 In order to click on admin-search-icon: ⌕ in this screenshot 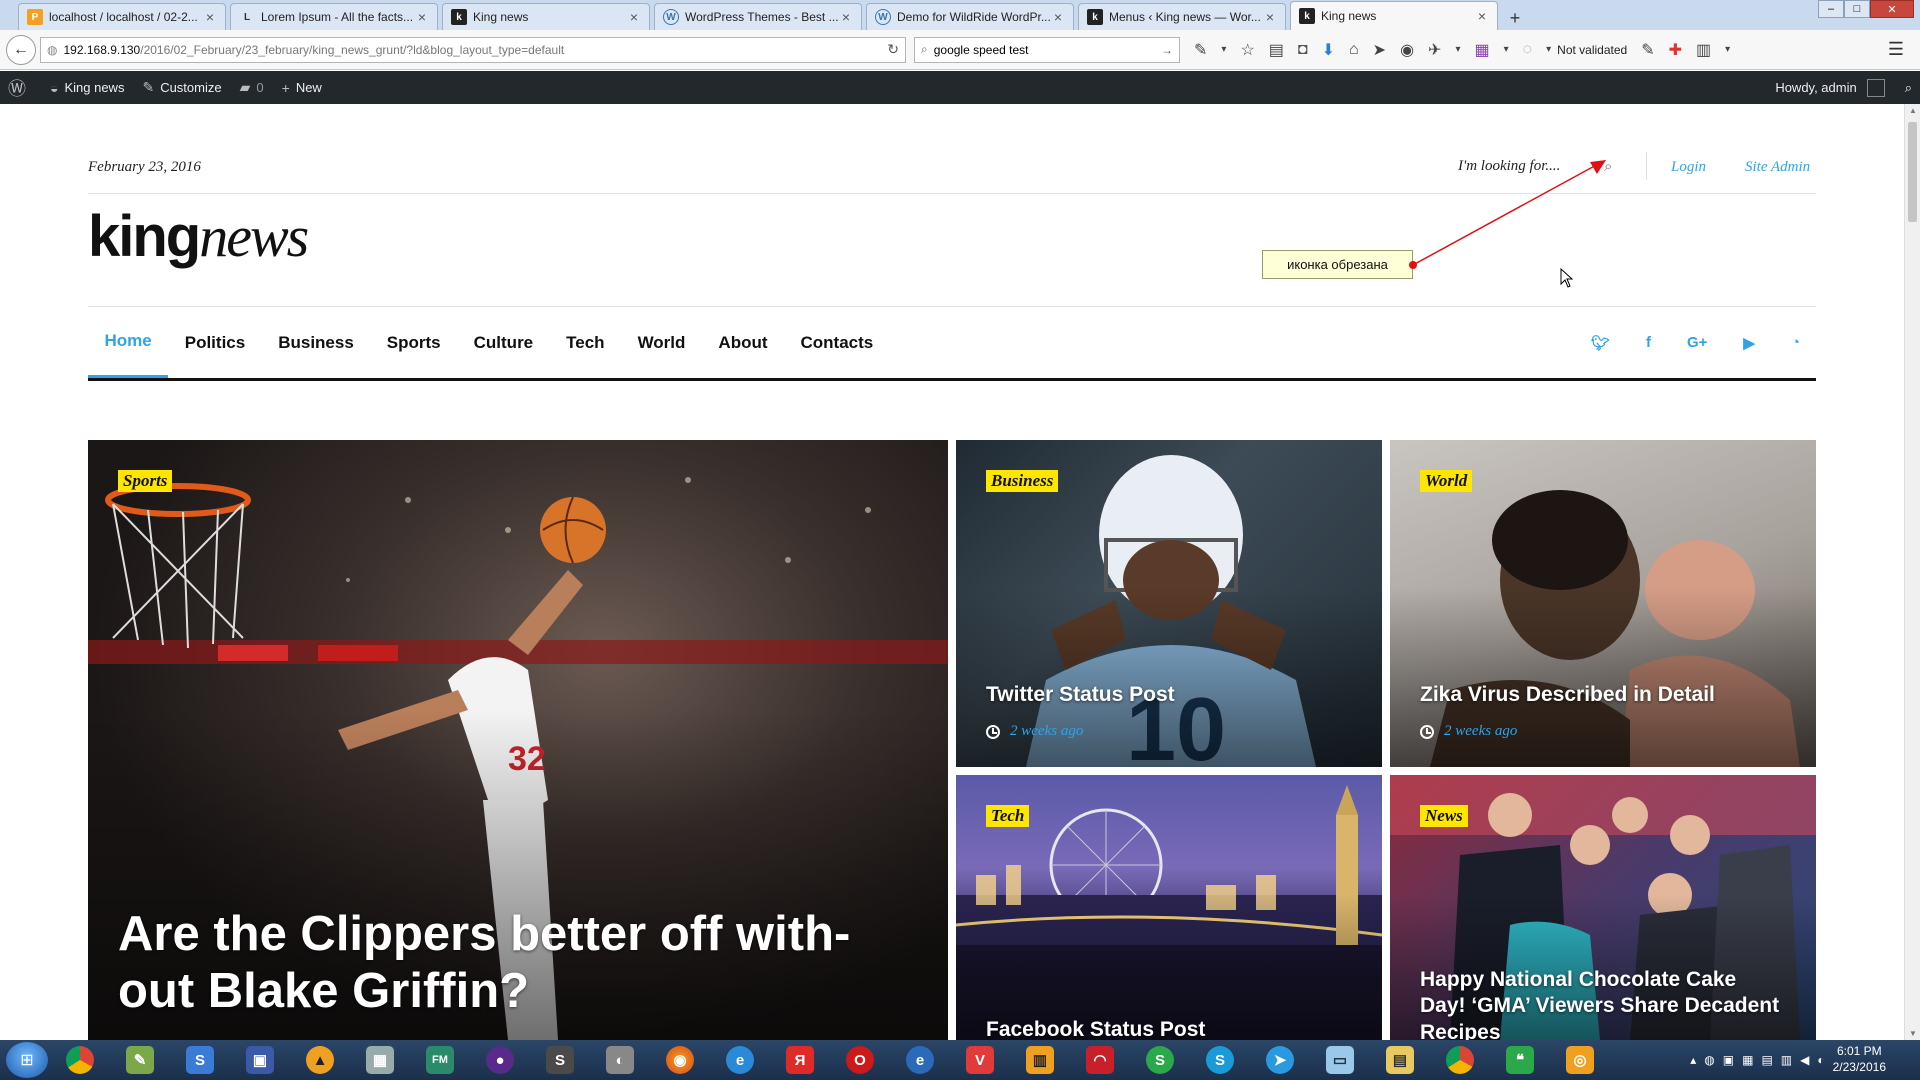, I will do `click(1908, 88)`.